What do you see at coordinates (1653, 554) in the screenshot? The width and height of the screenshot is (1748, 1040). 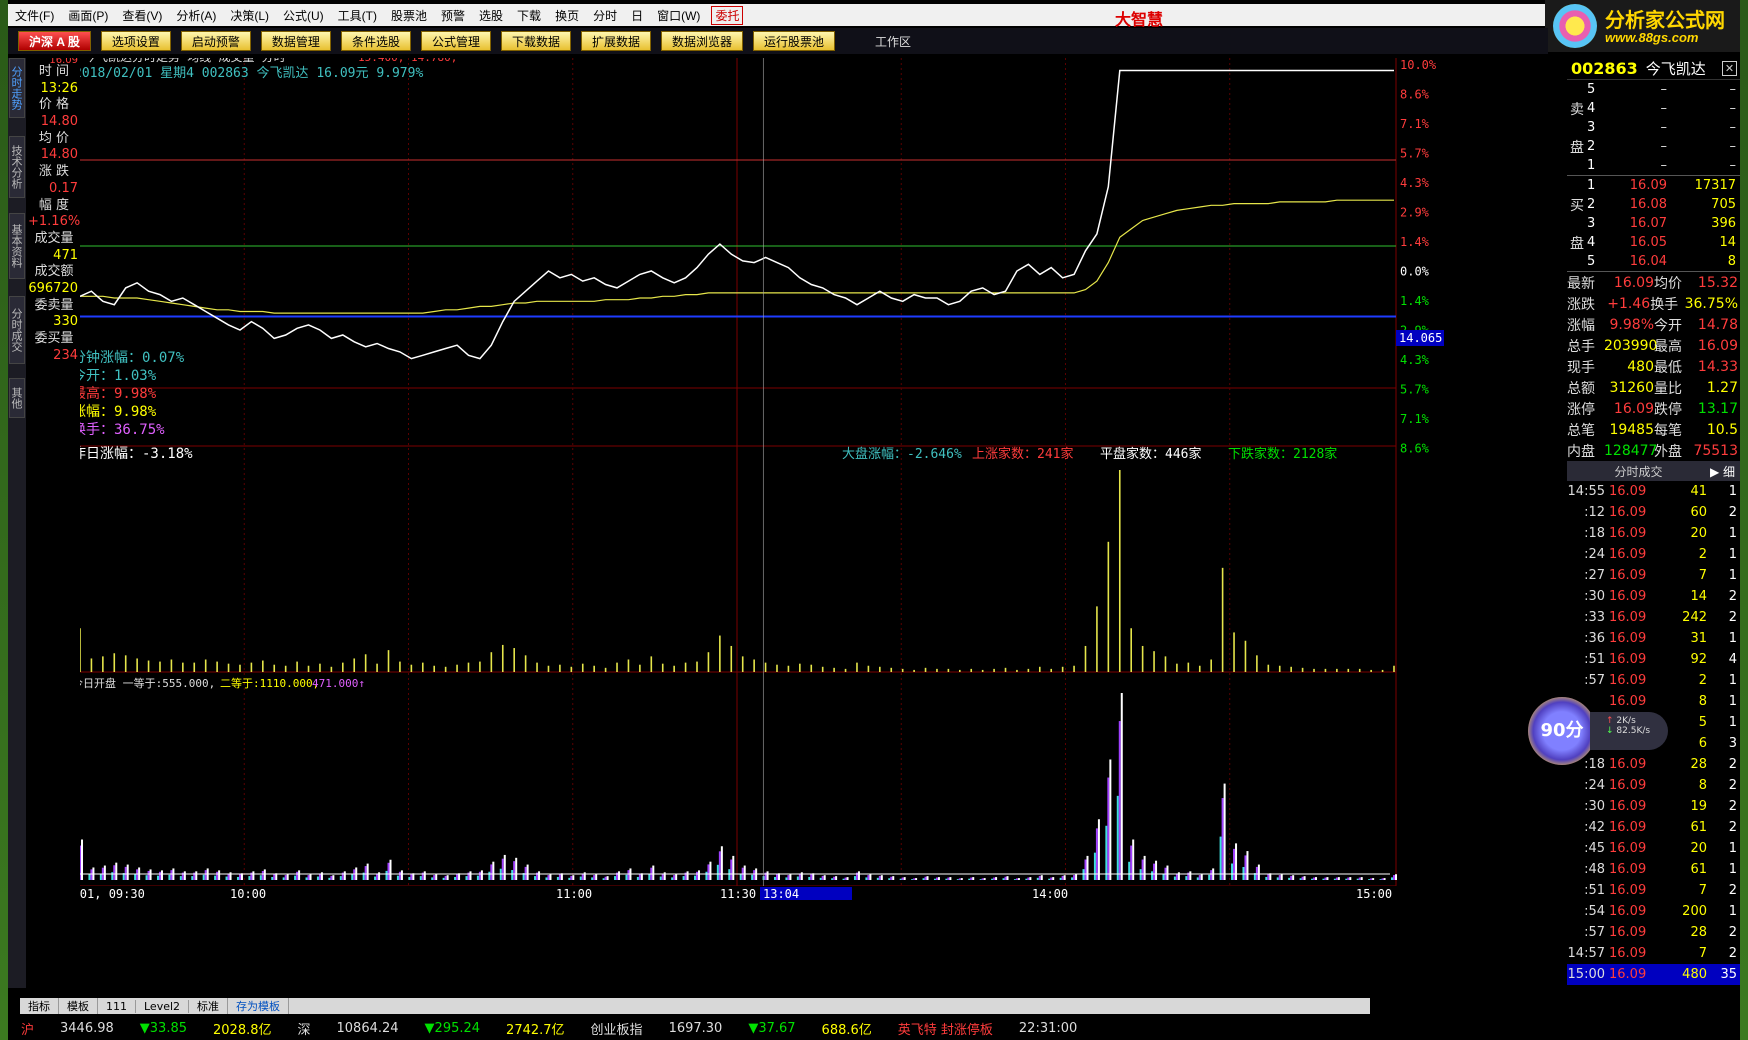 I see `trade-row: :24 16.09 2 1` at bounding box center [1653, 554].